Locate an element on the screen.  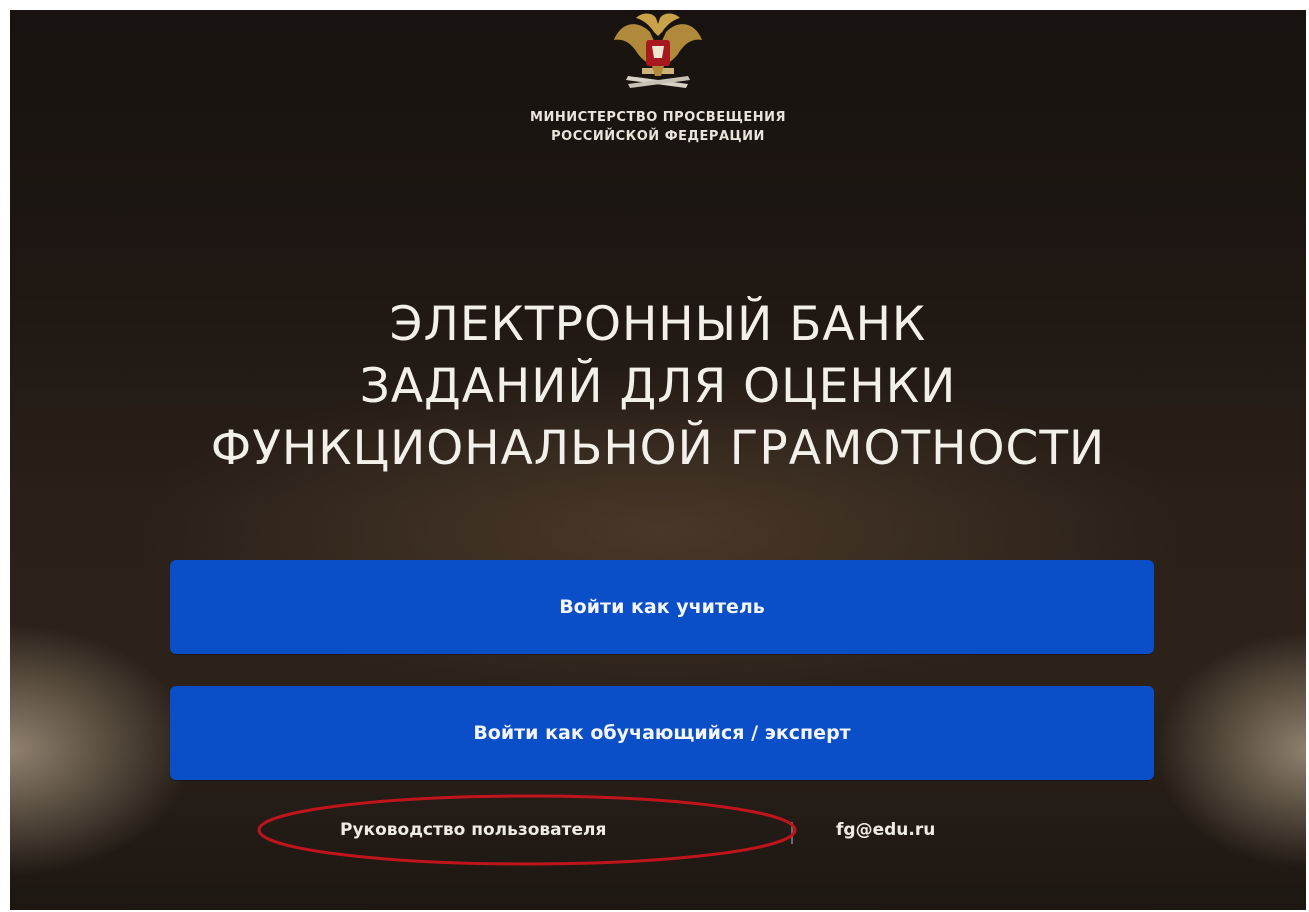
ministry-line-1: МИНИСТЕРСТВО ПРОСВЕЩЕНИЯ is located at coordinates (658, 117).